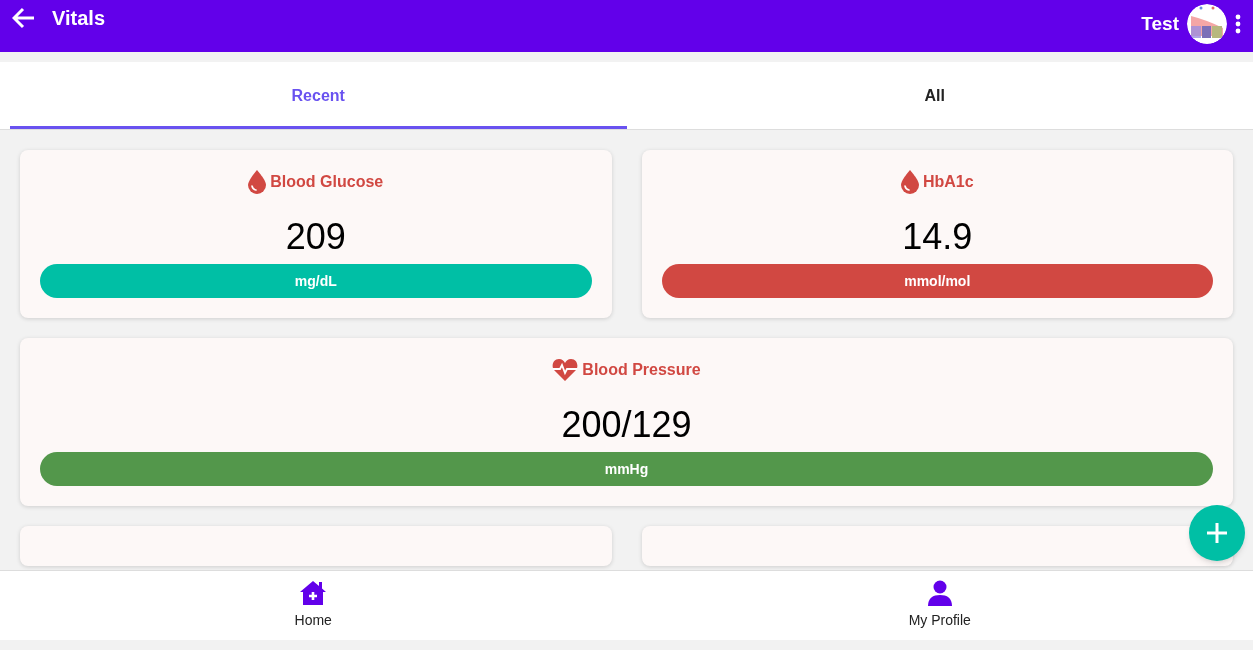  I want to click on vital-name: HbA1c, so click(948, 182).